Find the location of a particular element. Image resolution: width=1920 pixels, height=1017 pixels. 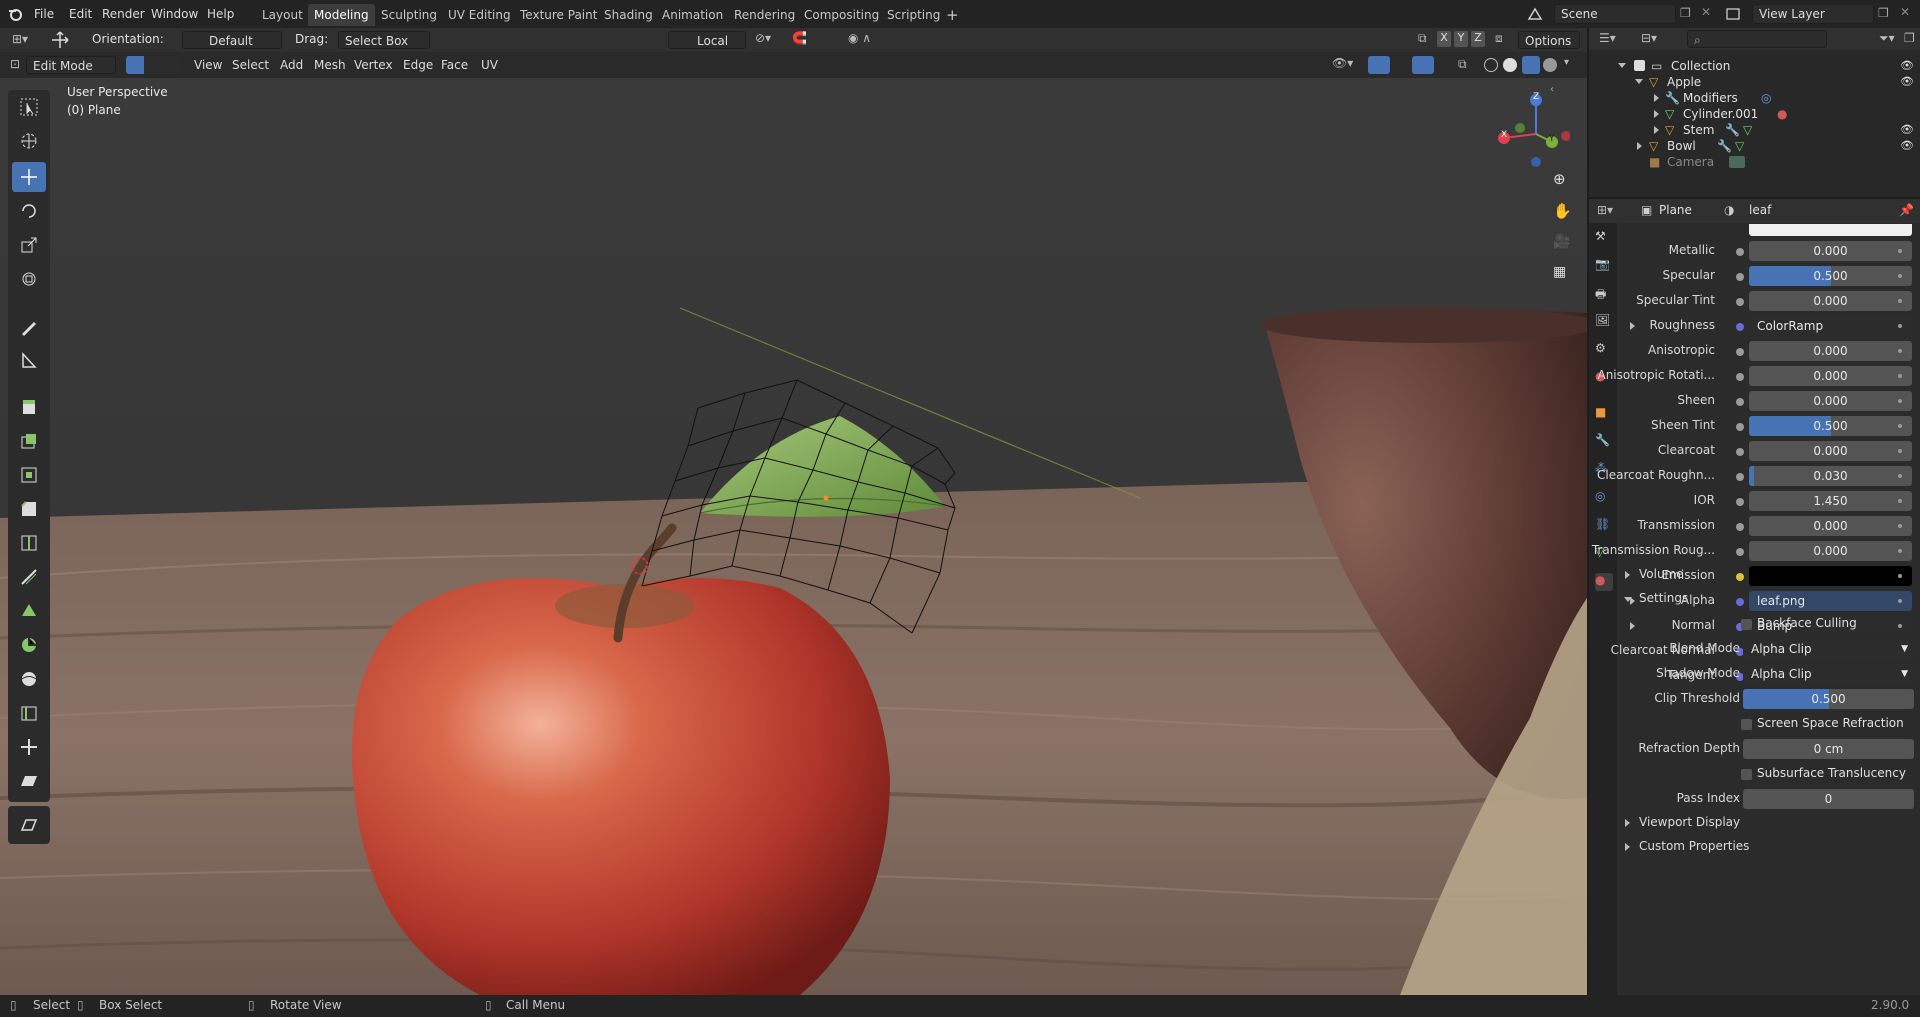

extrude-tool is located at coordinates (29, 441).